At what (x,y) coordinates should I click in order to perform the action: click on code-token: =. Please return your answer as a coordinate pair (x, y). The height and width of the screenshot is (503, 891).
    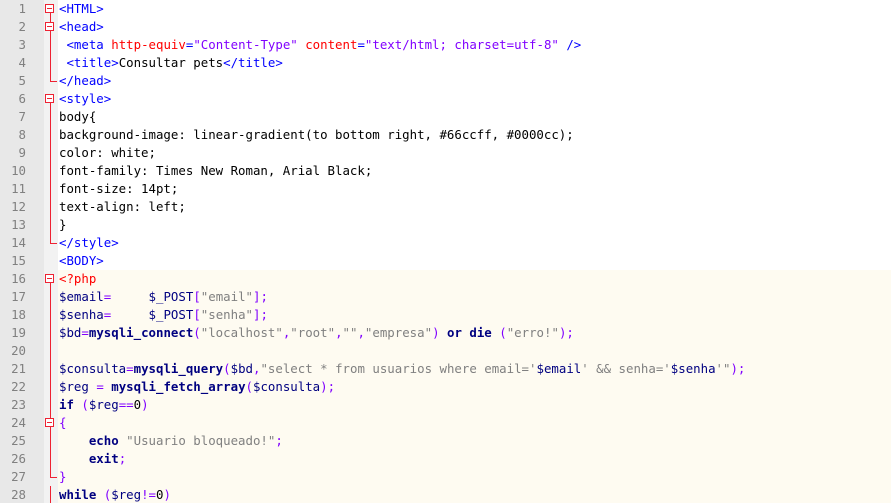
    Looking at the image, I should click on (130, 368).